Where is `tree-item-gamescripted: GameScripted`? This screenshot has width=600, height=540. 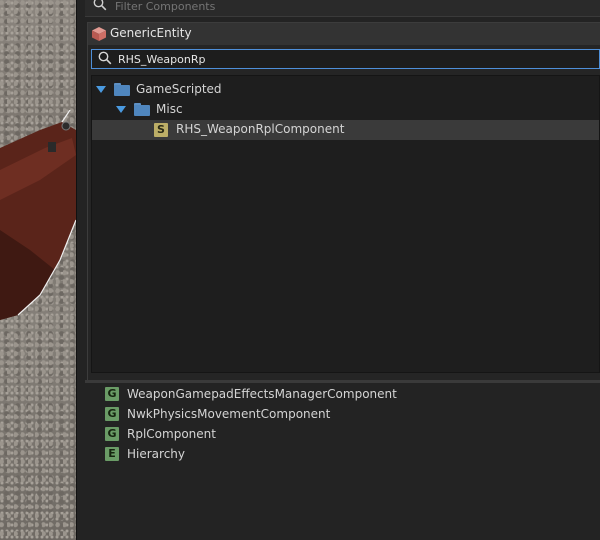
tree-item-gamescripted: GameScripted is located at coordinates (345, 90).